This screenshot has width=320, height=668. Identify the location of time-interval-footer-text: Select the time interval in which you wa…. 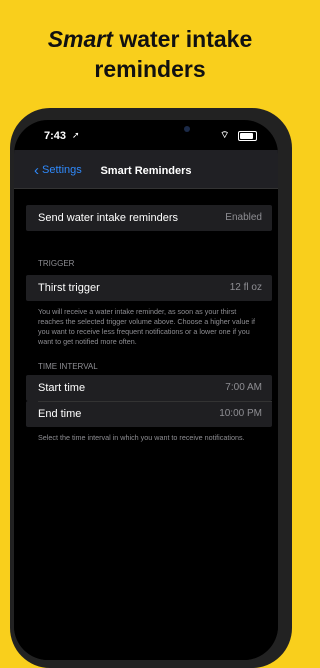
(141, 437).